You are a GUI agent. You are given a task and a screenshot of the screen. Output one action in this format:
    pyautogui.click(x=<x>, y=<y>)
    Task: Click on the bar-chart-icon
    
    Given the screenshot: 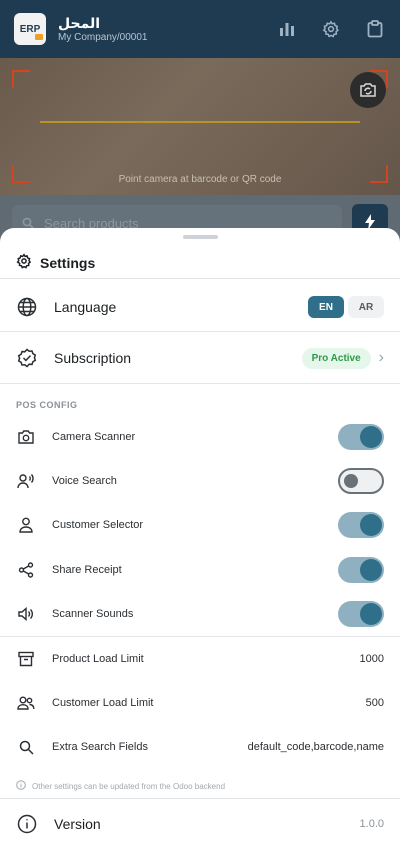 What is the action you would take?
    pyautogui.click(x=287, y=29)
    